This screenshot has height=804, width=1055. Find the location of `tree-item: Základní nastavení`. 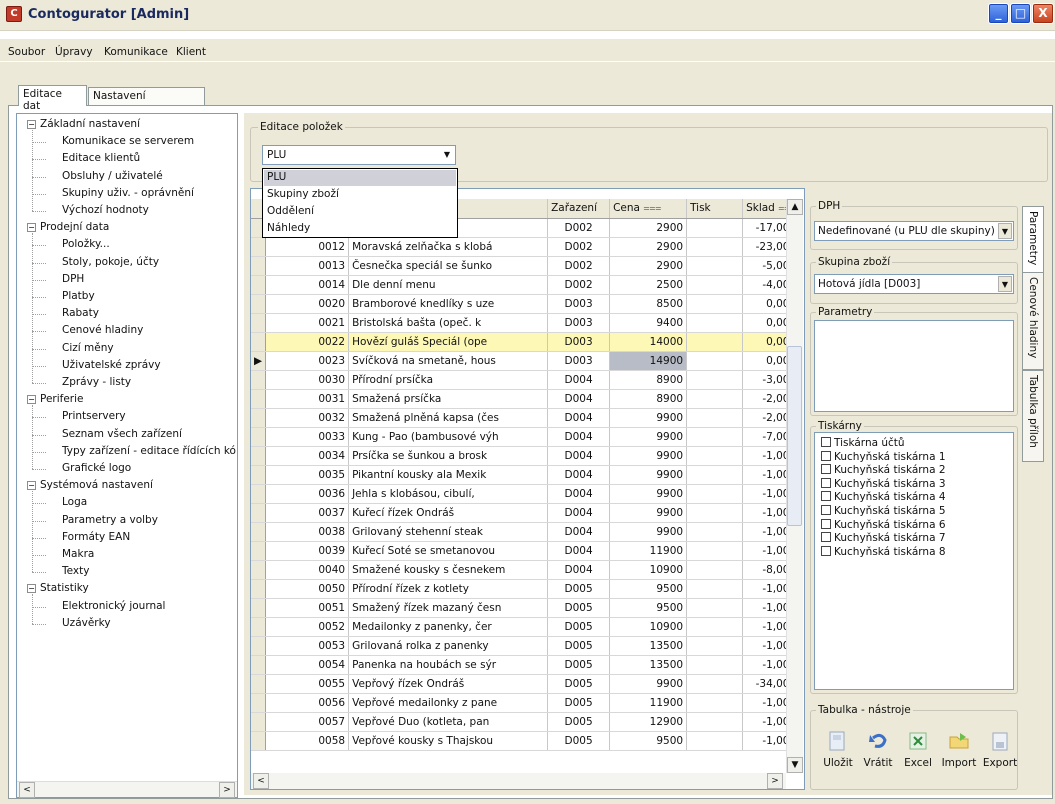

tree-item: Základní nastavení is located at coordinates (90, 124).